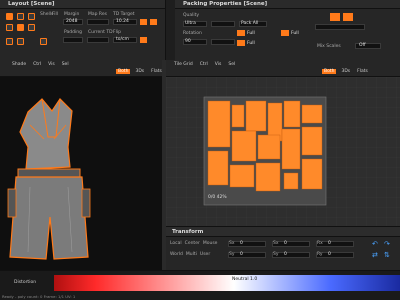  Describe the element at coordinates (31, 4) in the screenshot. I see `layout-panel-title-text: Layout [Scene]` at that location.